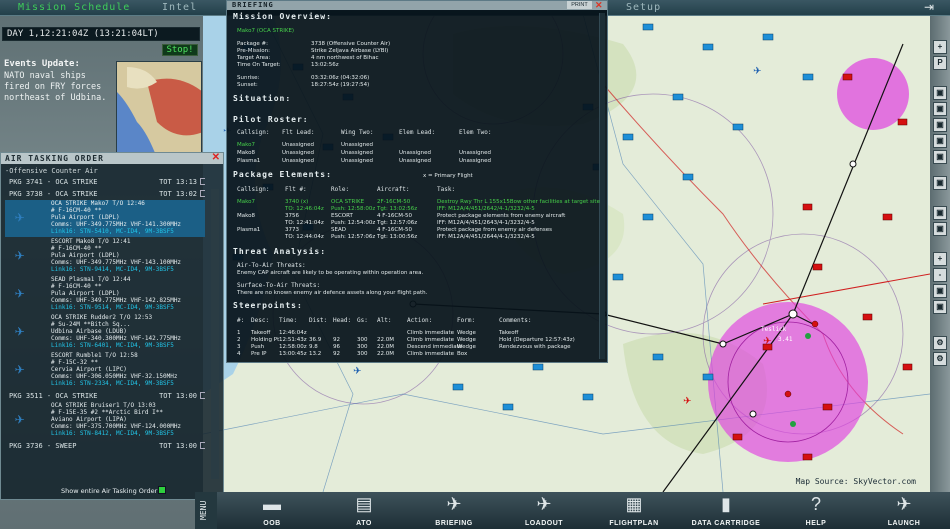 The image size is (950, 529). I want to click on surface-threats-title: Surface-To-Air Threats:, so click(279, 285).